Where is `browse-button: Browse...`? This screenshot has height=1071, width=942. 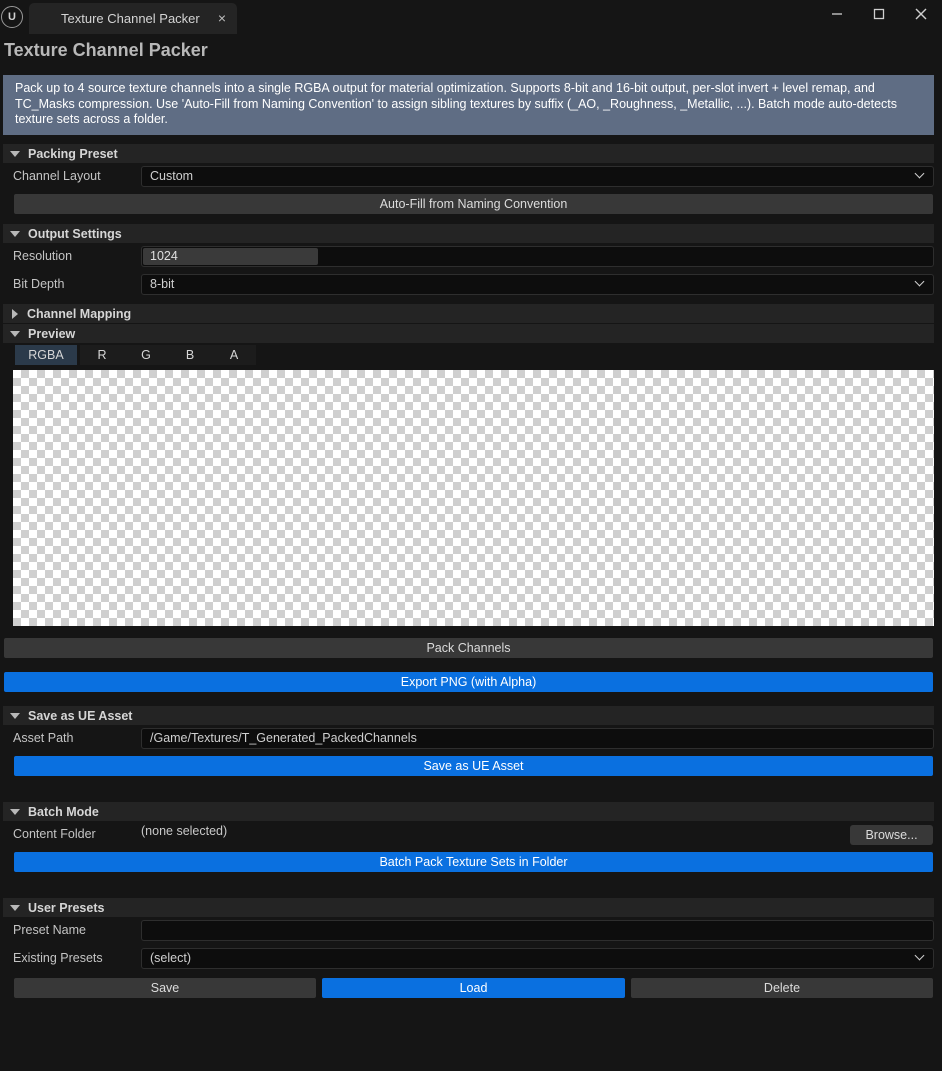 browse-button: Browse... is located at coordinates (891, 835).